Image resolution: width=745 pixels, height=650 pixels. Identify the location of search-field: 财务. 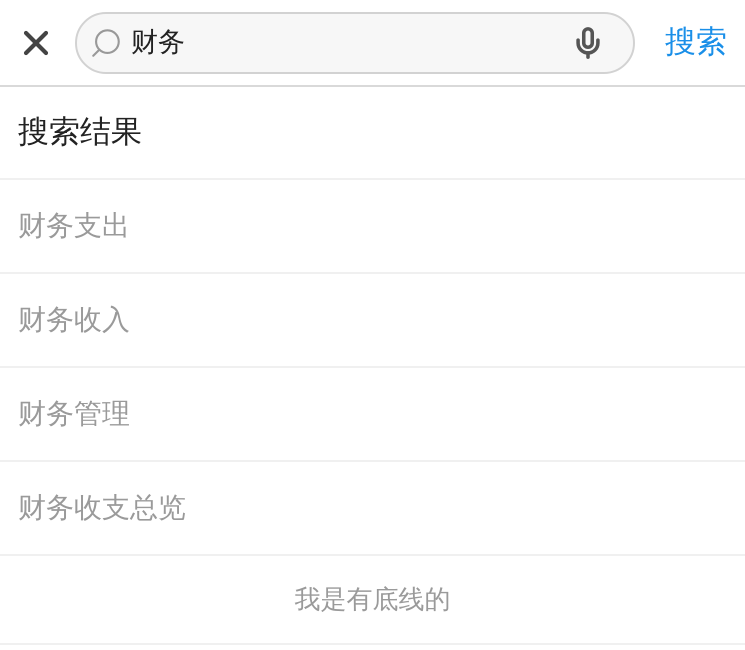
(355, 43).